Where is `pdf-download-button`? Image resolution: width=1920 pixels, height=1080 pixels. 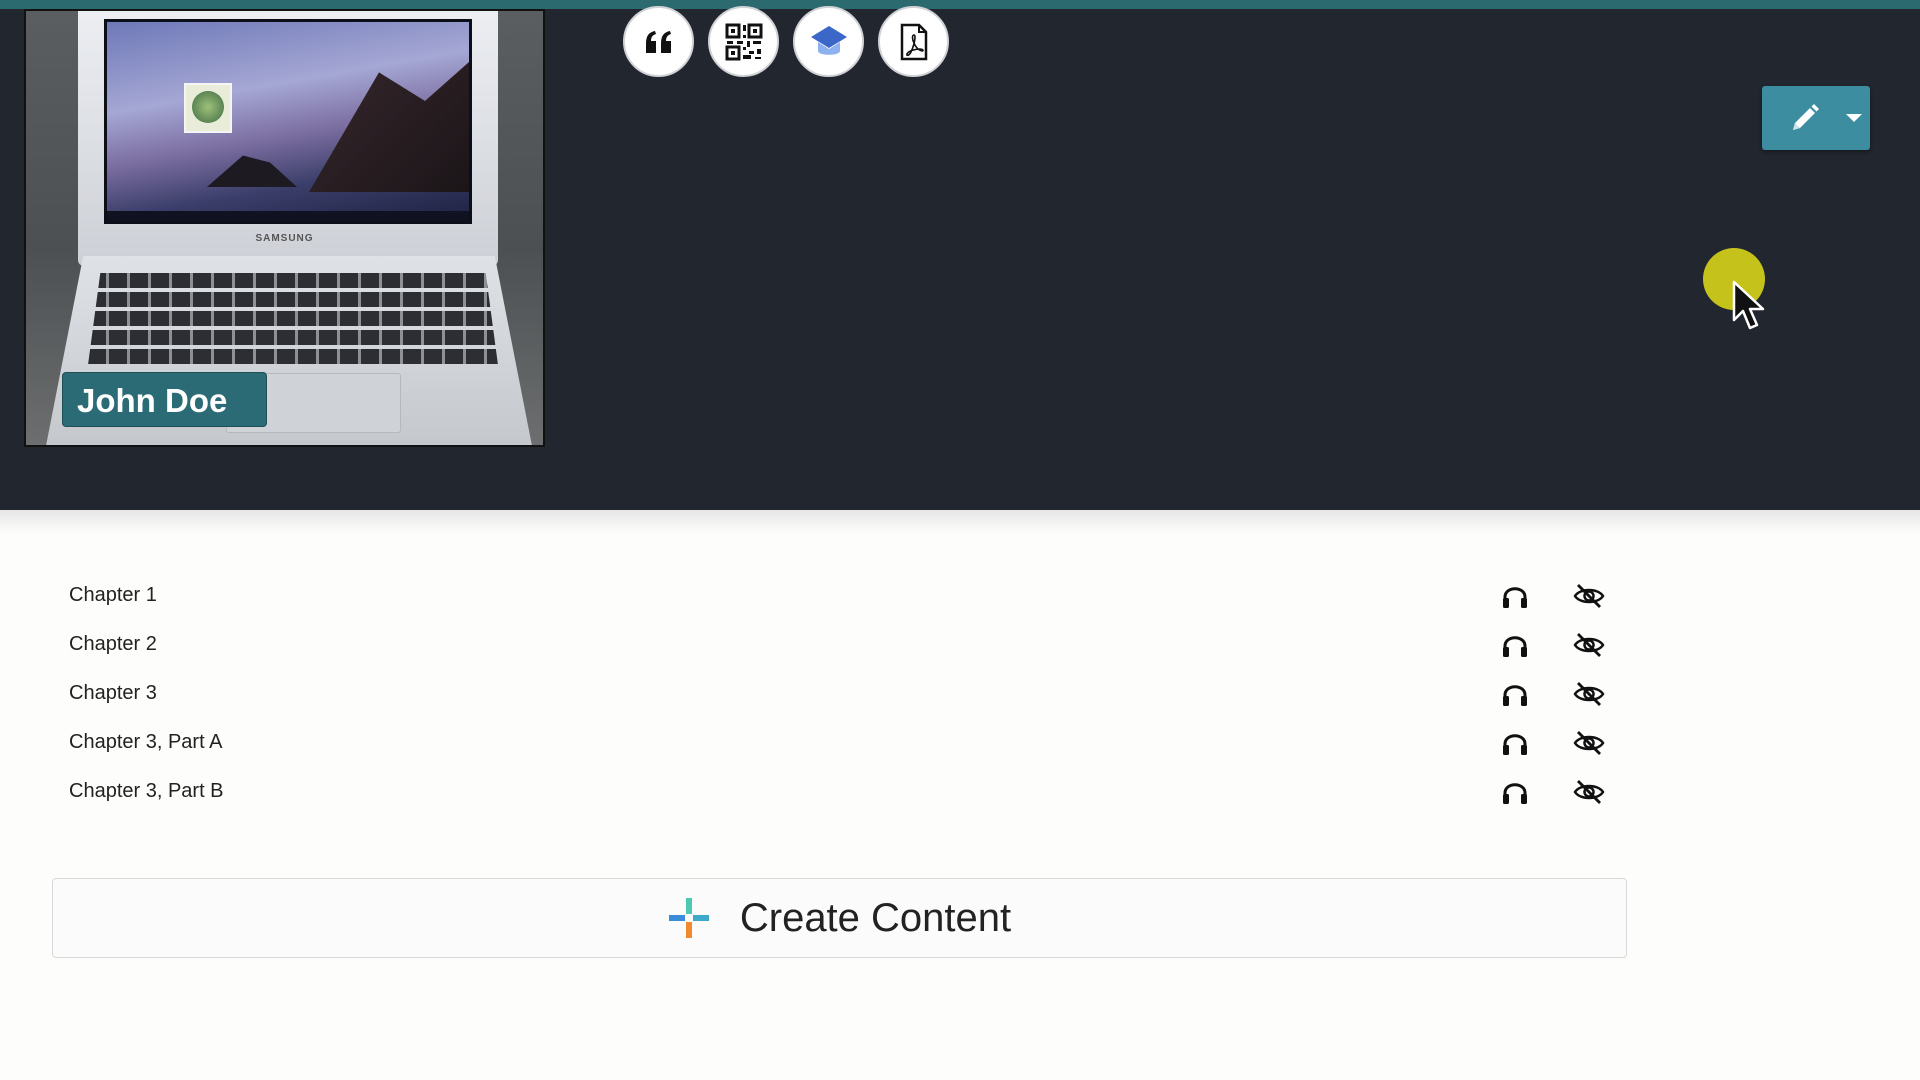 pdf-download-button is located at coordinates (913, 41).